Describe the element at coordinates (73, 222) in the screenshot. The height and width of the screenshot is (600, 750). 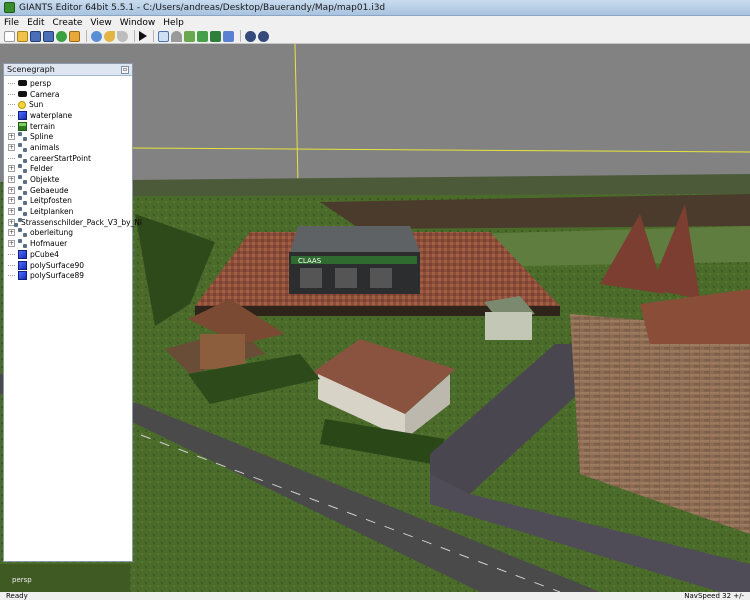
I see `tree-item-strassenschilder: + Strassenschilder_Pack_V3_by_Ni` at that location.